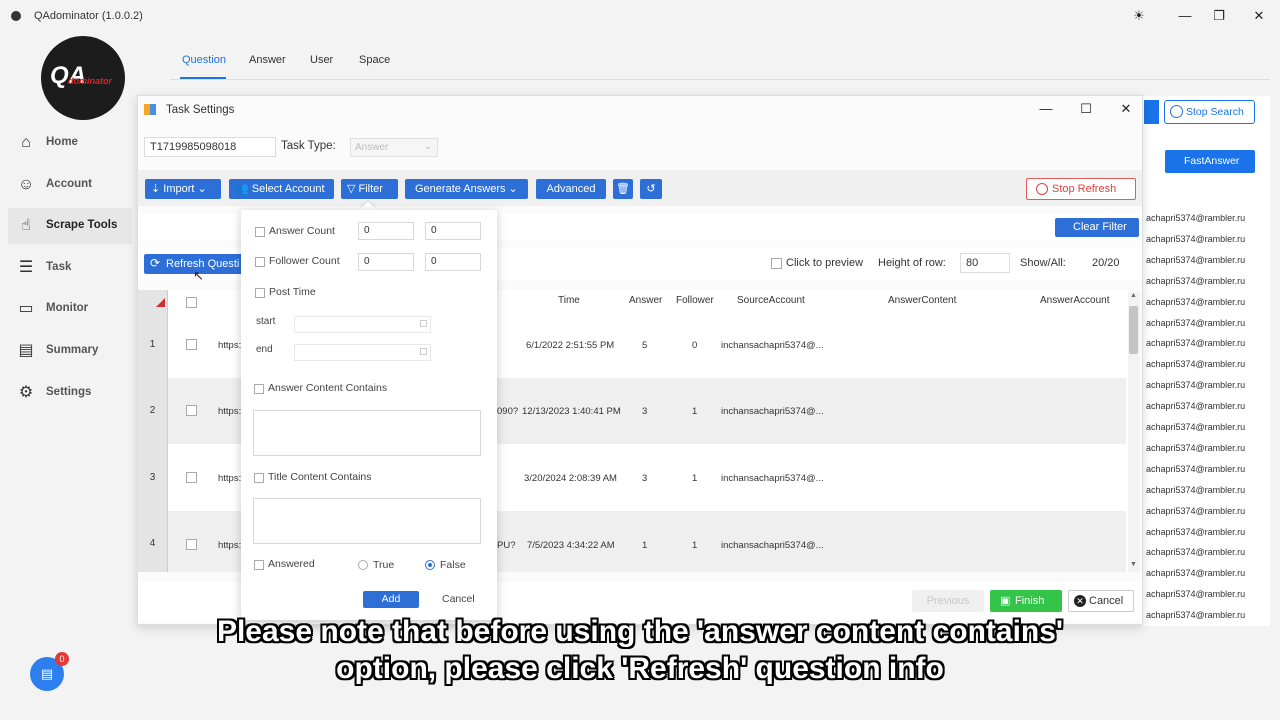 This screenshot has width=1280, height=720. What do you see at coordinates (321, 60) in the screenshot?
I see `tab-user: User` at bounding box center [321, 60].